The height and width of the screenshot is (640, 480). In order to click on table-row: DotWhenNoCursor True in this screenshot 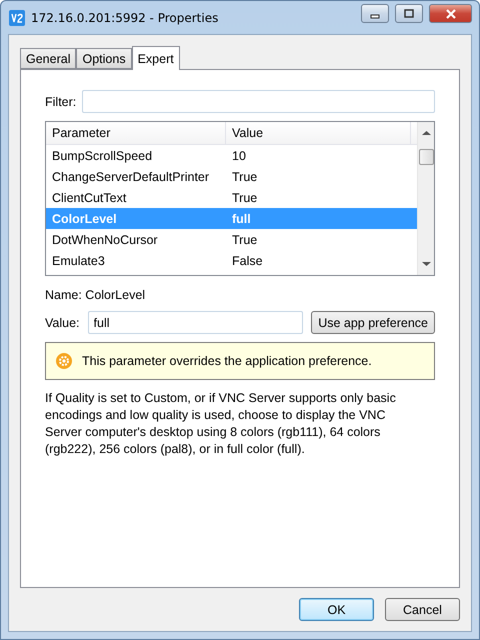, I will do `click(231, 239)`.